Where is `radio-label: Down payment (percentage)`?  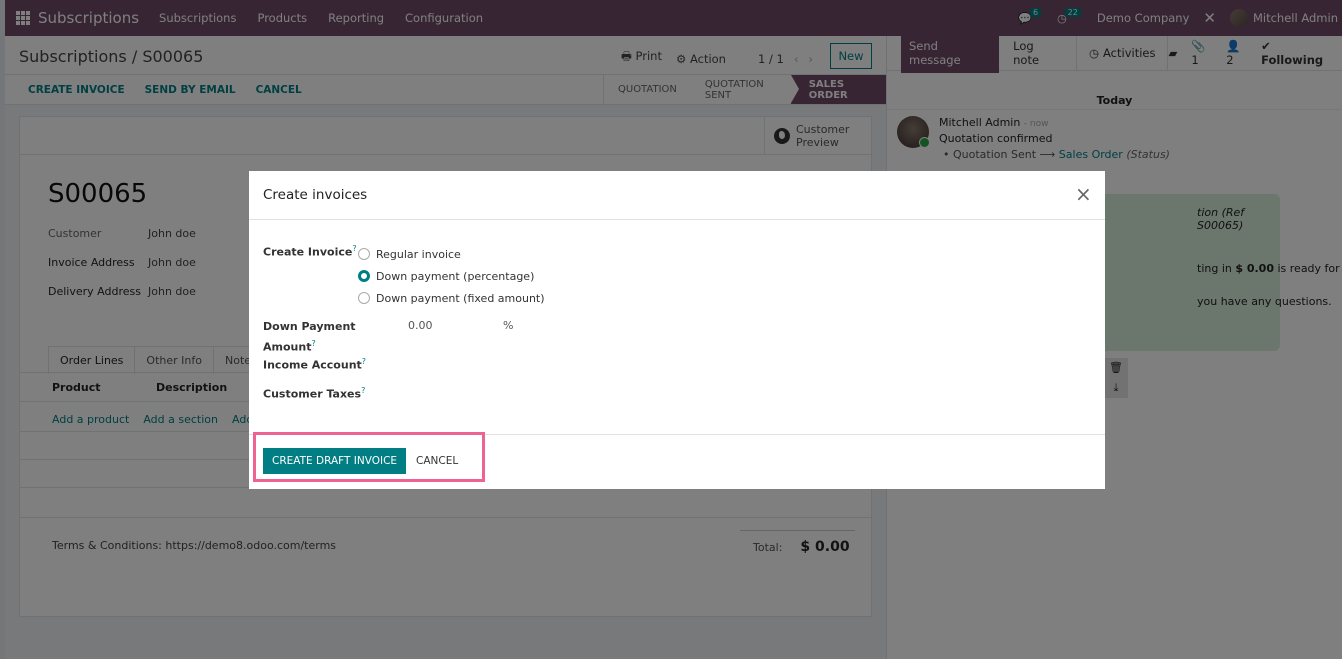 radio-label: Down payment (percentage) is located at coordinates (455, 276).